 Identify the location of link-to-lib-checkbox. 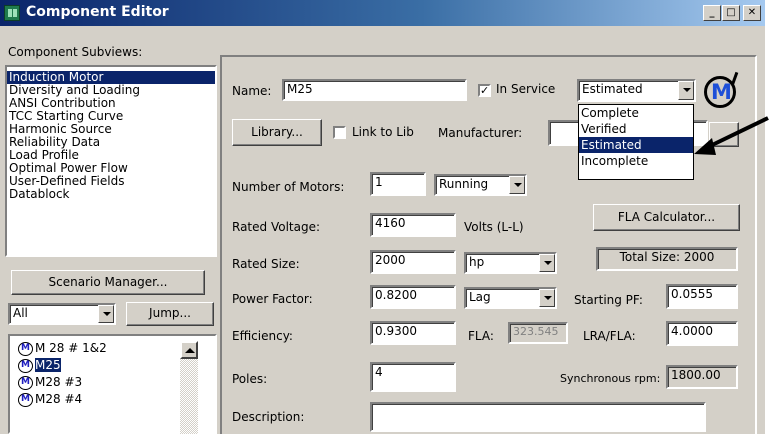
(339, 132).